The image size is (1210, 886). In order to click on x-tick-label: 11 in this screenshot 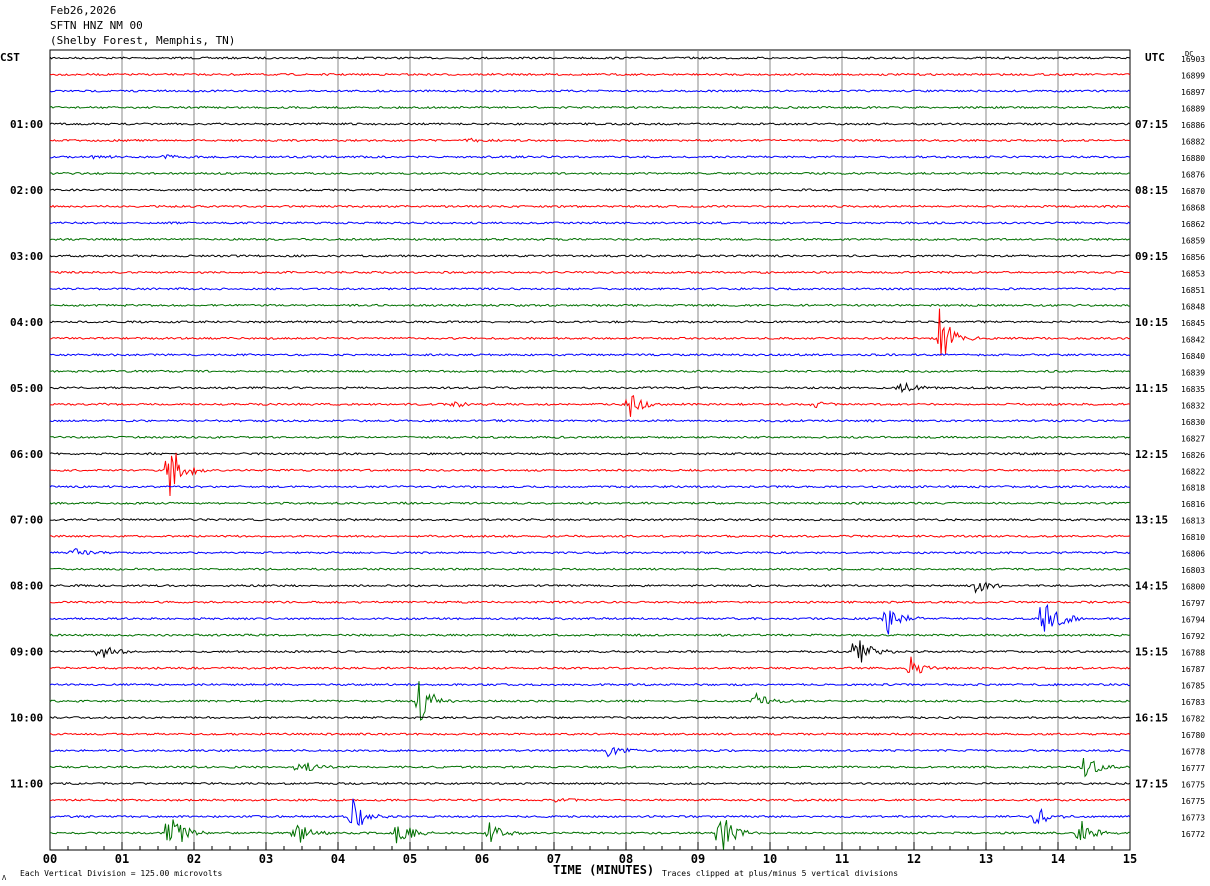, I will do `click(842, 859)`.